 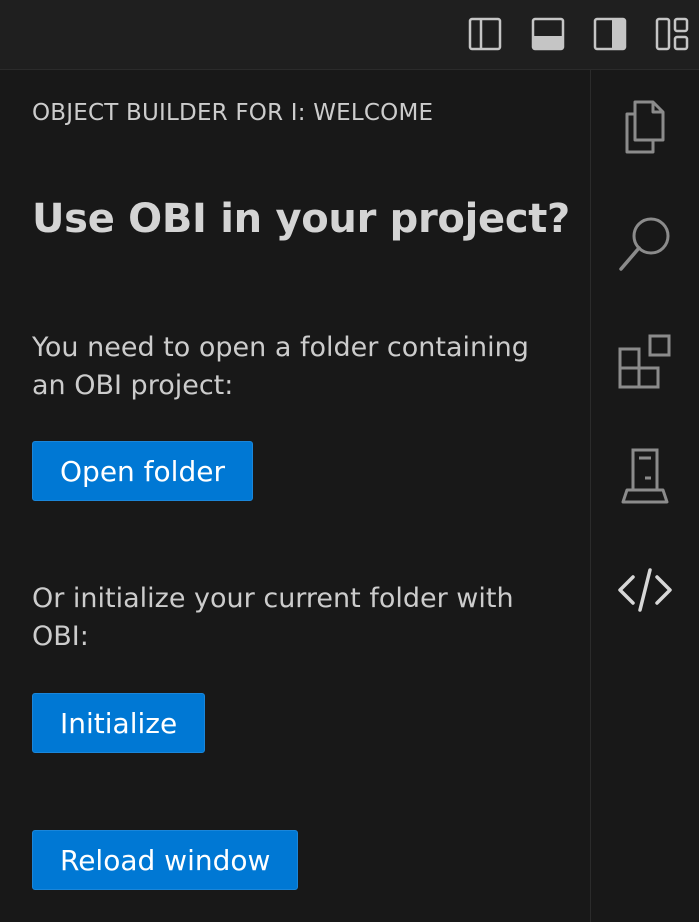 I want to click on ibmi-server-icon, so click(x=645, y=476).